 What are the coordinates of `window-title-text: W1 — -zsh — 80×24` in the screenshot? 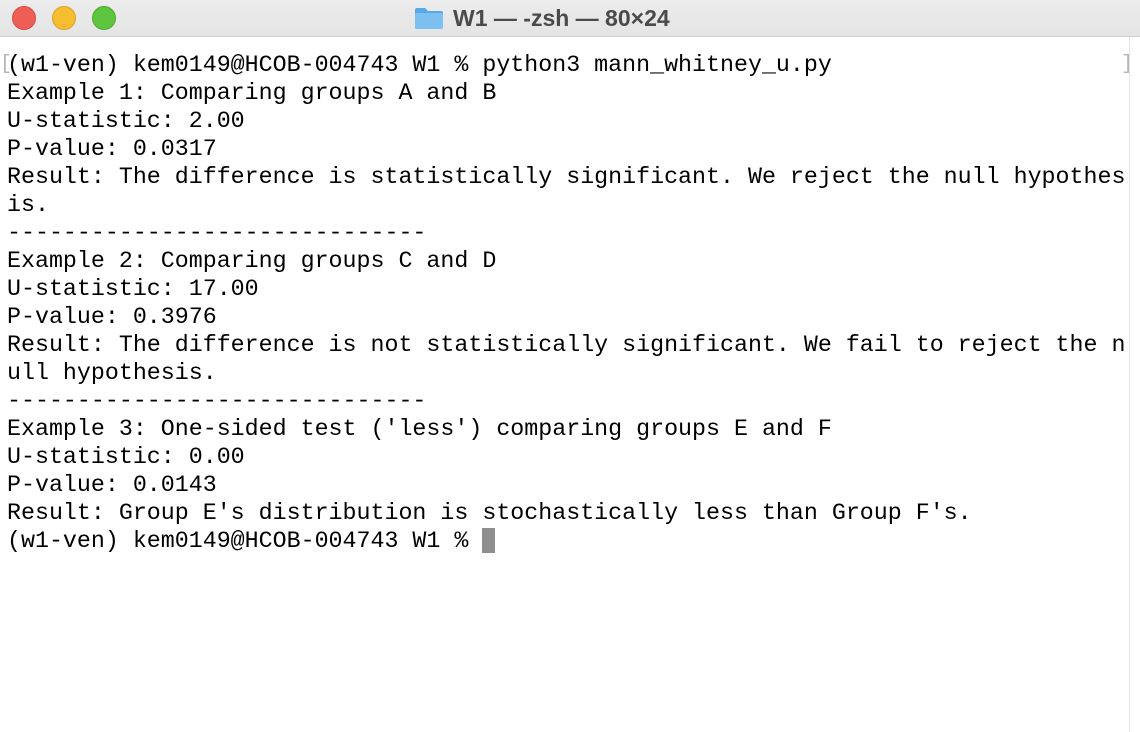 It's located at (561, 17).